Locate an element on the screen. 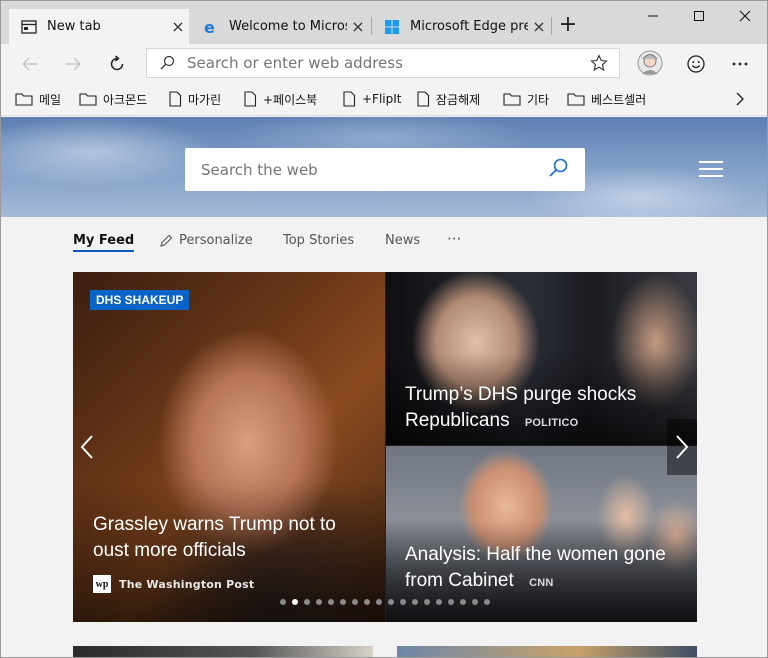 This screenshot has width=768, height=658. page-settings-menu-icon is located at coordinates (711, 170).